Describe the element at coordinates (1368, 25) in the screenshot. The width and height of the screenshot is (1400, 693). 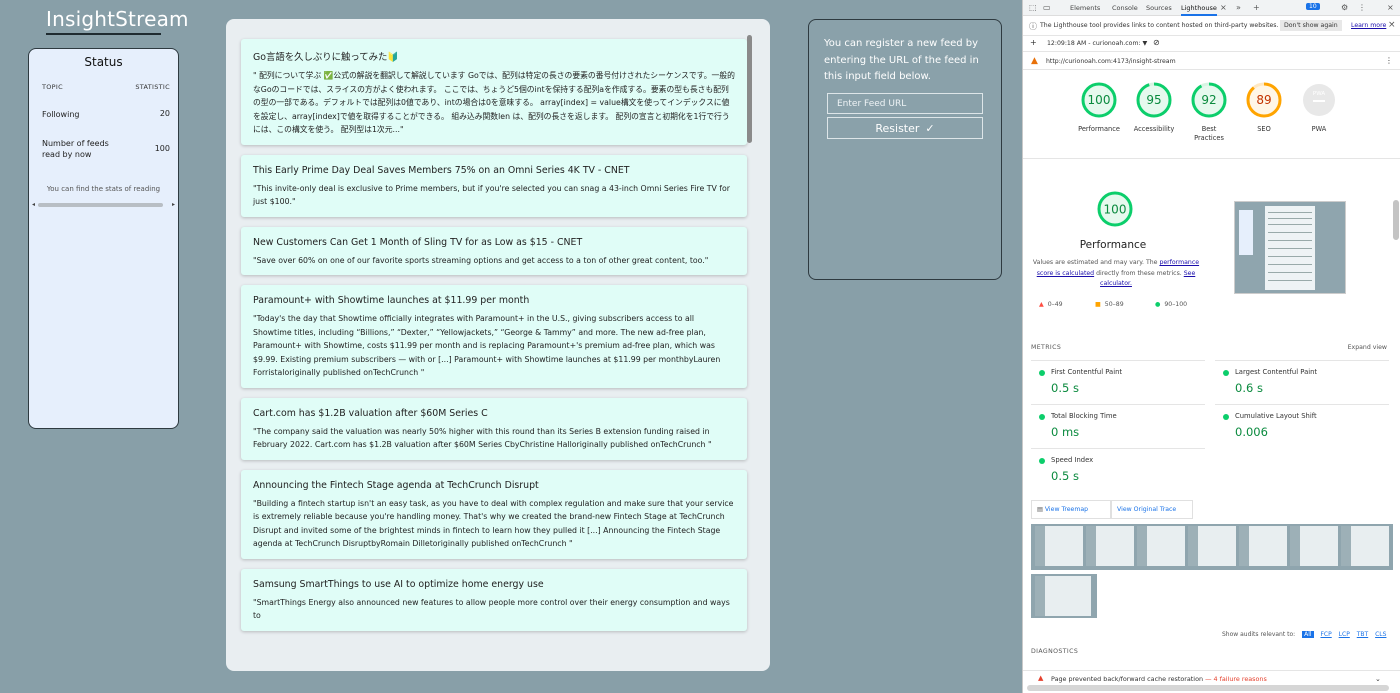
I see `learn-more-link: Learn more` at that location.